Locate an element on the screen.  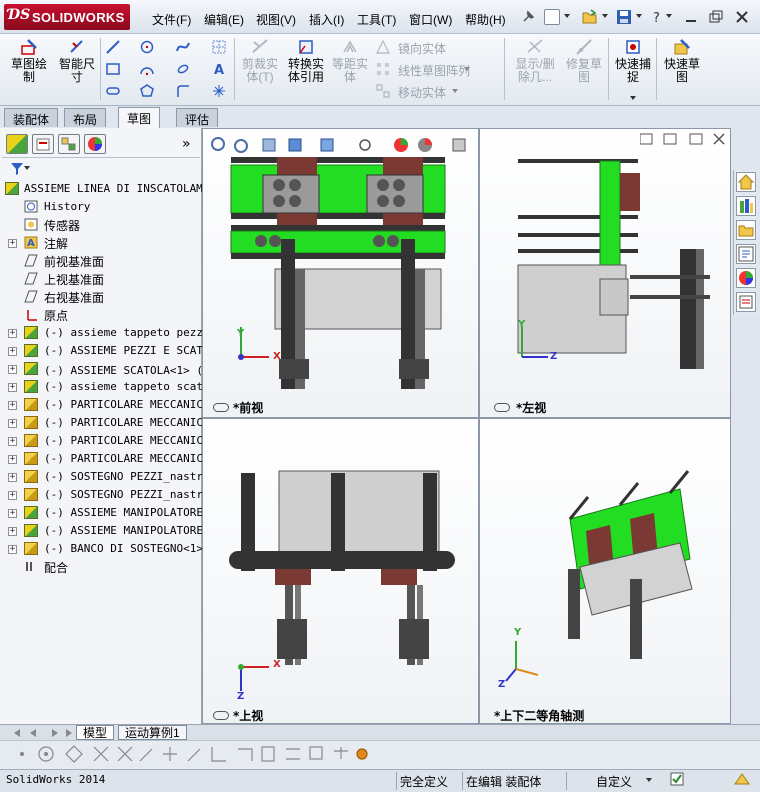
rapid-sketch-button: 快速草 图 is located at coordinates (682, 61).